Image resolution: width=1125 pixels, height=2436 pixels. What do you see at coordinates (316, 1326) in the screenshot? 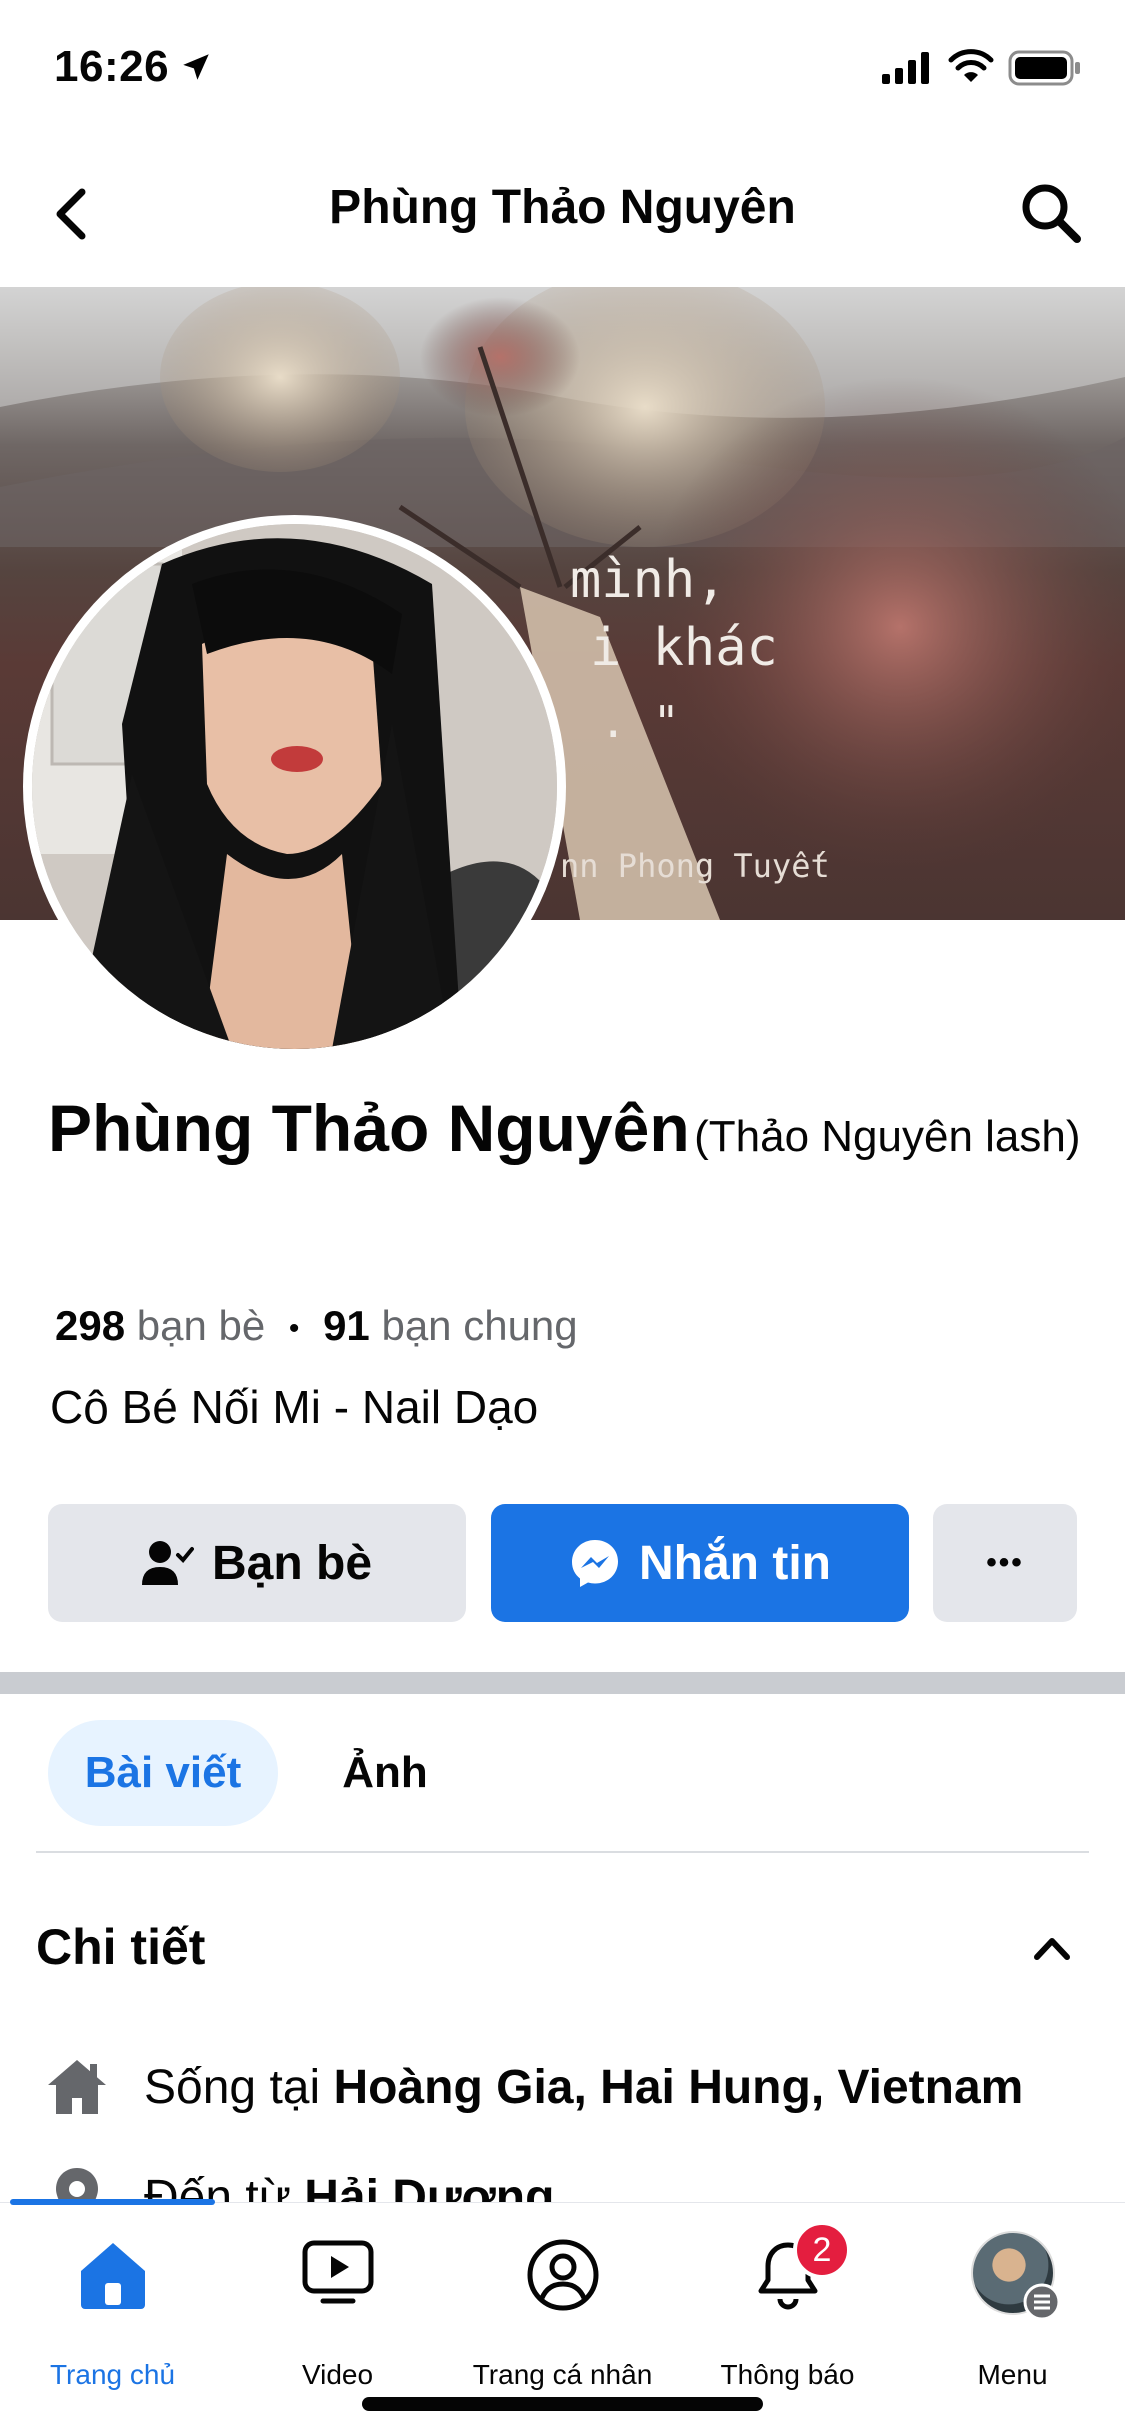
I see `friends-summary: 298 bạn bè • 91 bạn chung` at bounding box center [316, 1326].